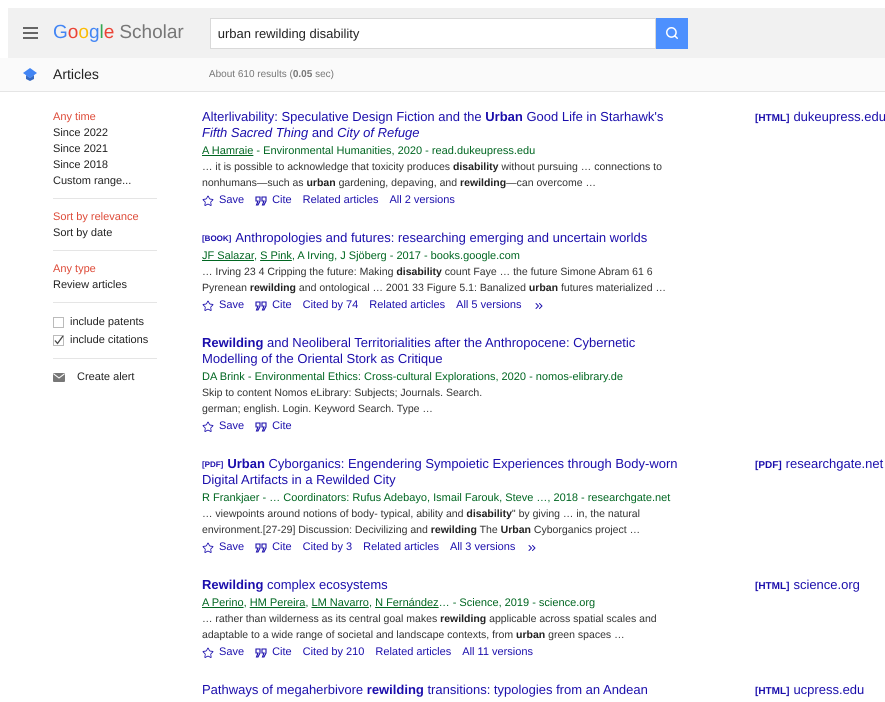 This screenshot has width=885, height=702. What do you see at coordinates (30, 74) in the screenshot?
I see `scholar-cap-icon` at bounding box center [30, 74].